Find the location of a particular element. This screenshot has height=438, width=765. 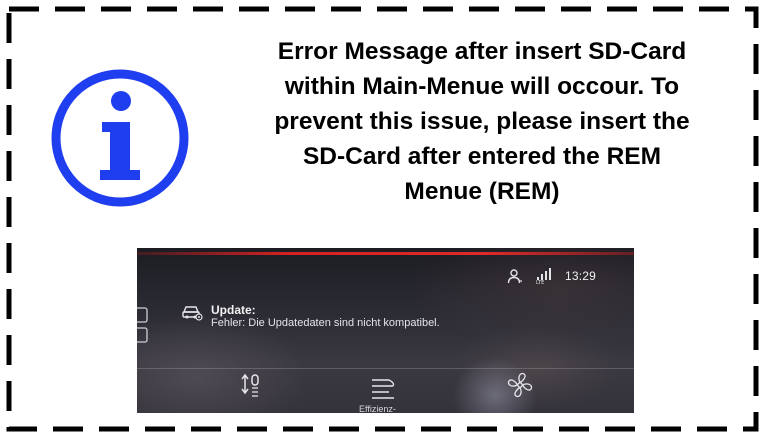

screen-red-accent-line is located at coordinates (385, 253).